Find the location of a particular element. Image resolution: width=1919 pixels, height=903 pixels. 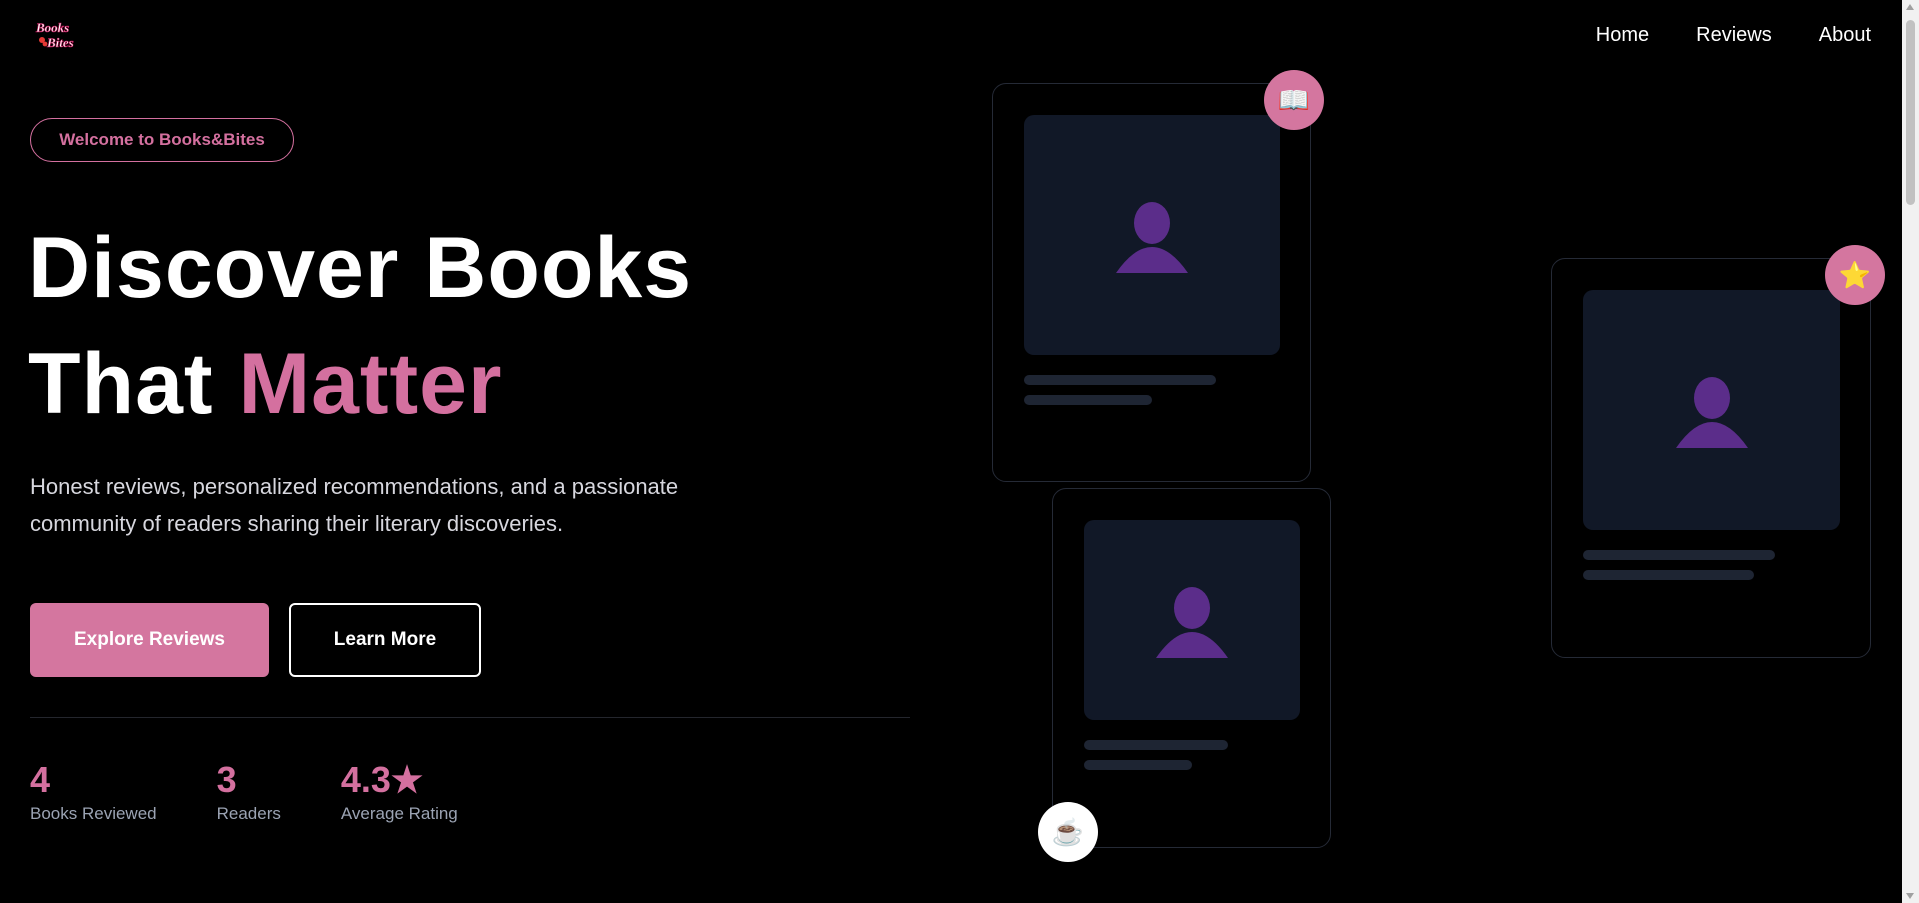

nav-home-link: Home is located at coordinates (1622, 35).